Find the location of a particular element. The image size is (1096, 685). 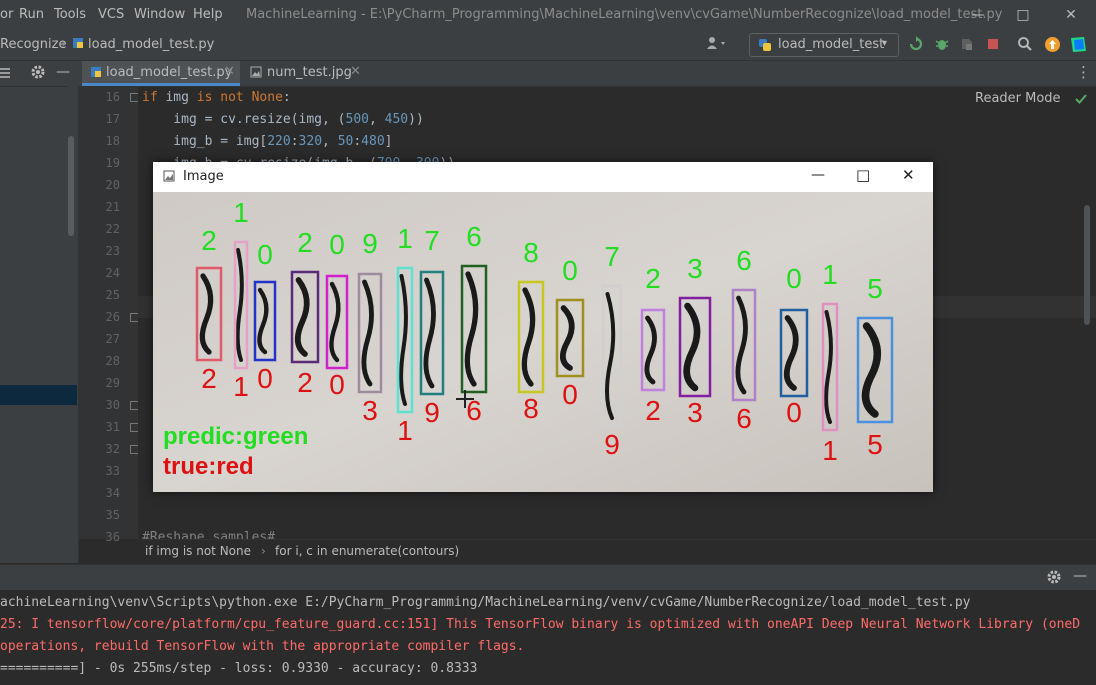

legend-predicted: predic:green is located at coordinates (235, 436).